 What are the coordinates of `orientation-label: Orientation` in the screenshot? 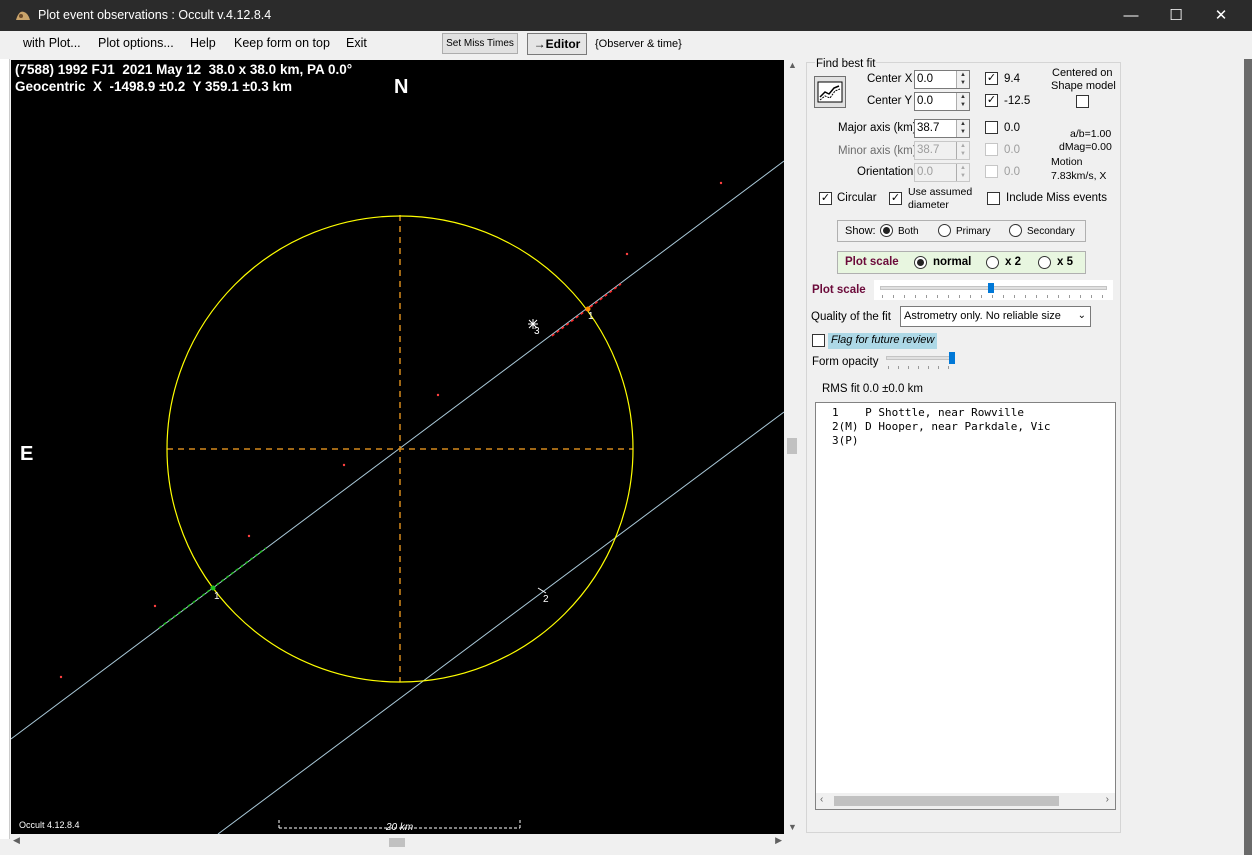 It's located at (885, 172).